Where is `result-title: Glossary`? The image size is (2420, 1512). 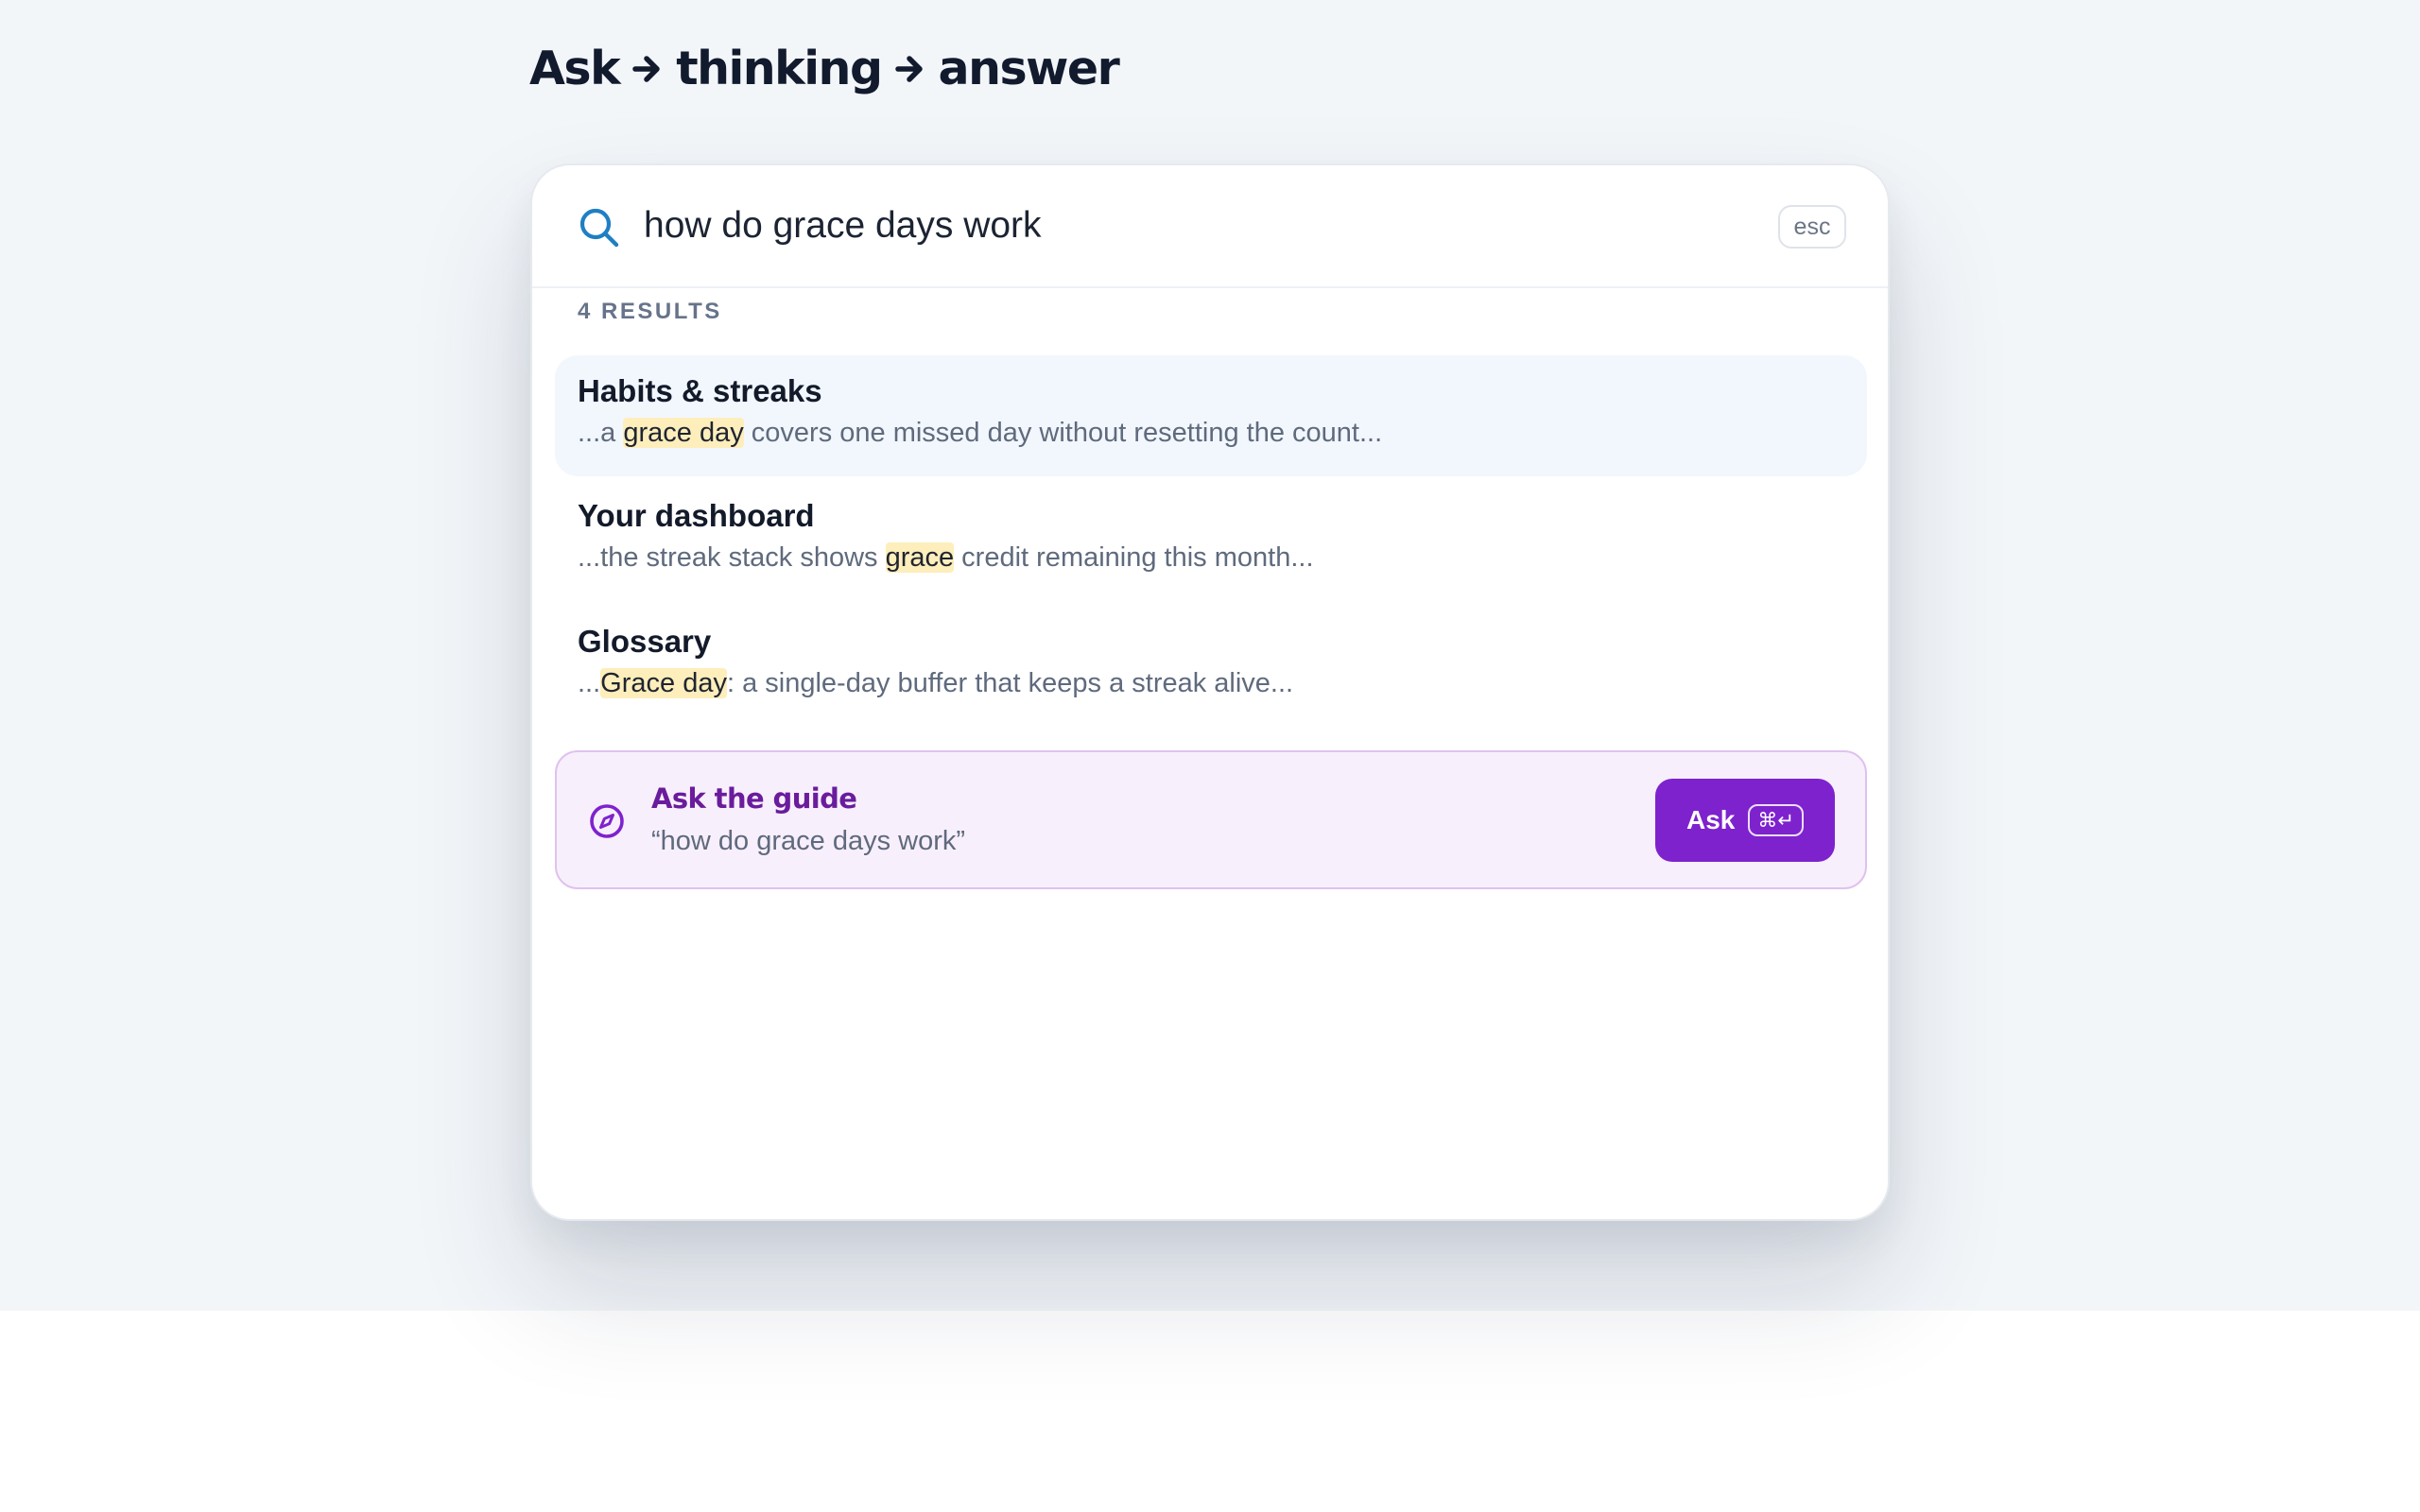 result-title: Glossary is located at coordinates (645, 641).